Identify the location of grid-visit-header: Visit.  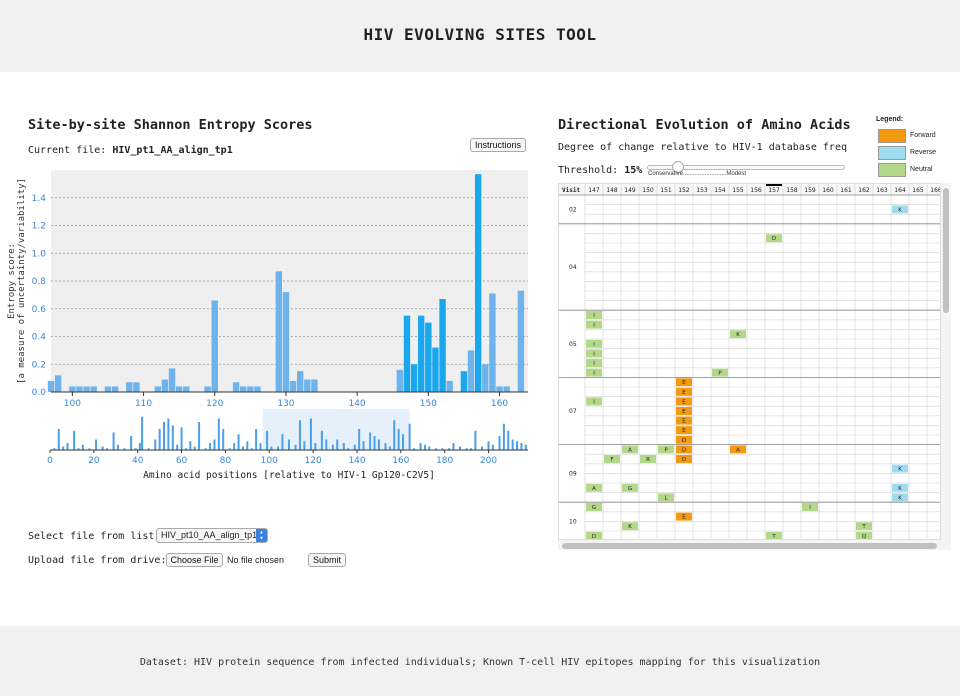
(571, 190).